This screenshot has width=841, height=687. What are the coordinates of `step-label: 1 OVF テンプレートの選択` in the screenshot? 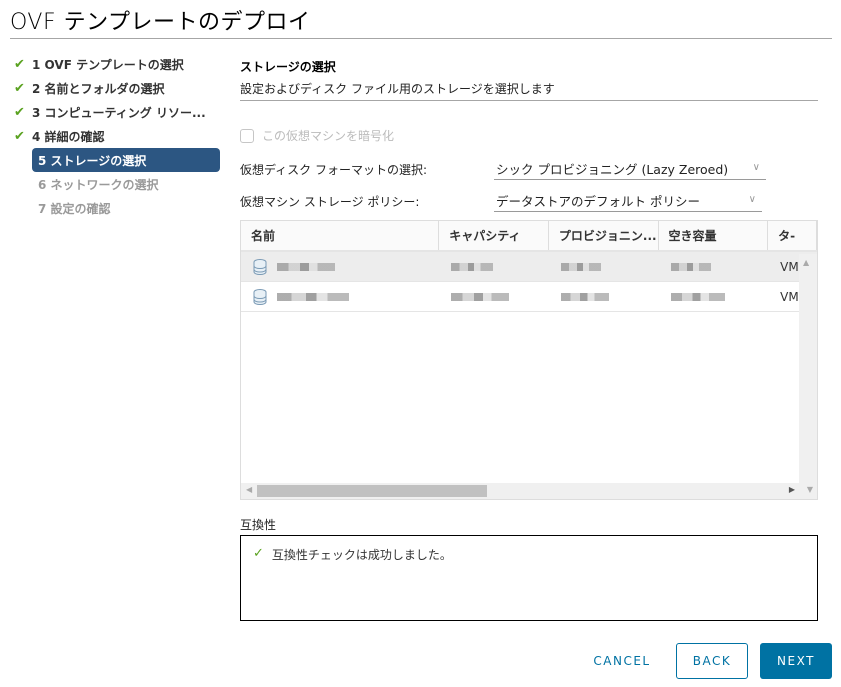 It's located at (108, 64).